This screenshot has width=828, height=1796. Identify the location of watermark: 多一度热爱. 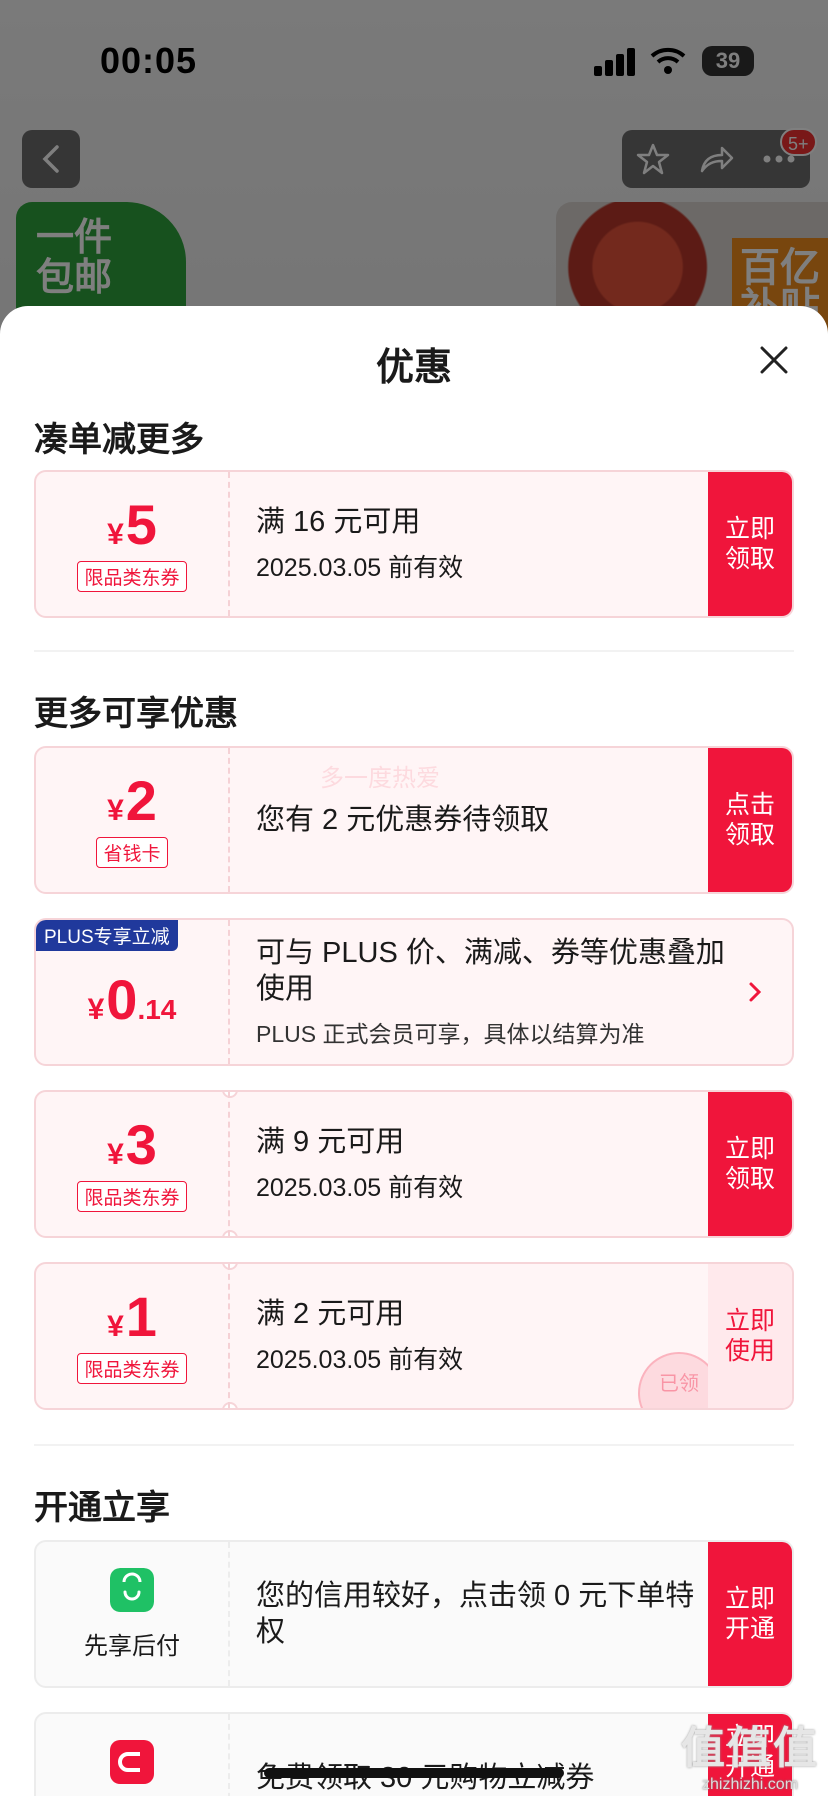
(380, 778).